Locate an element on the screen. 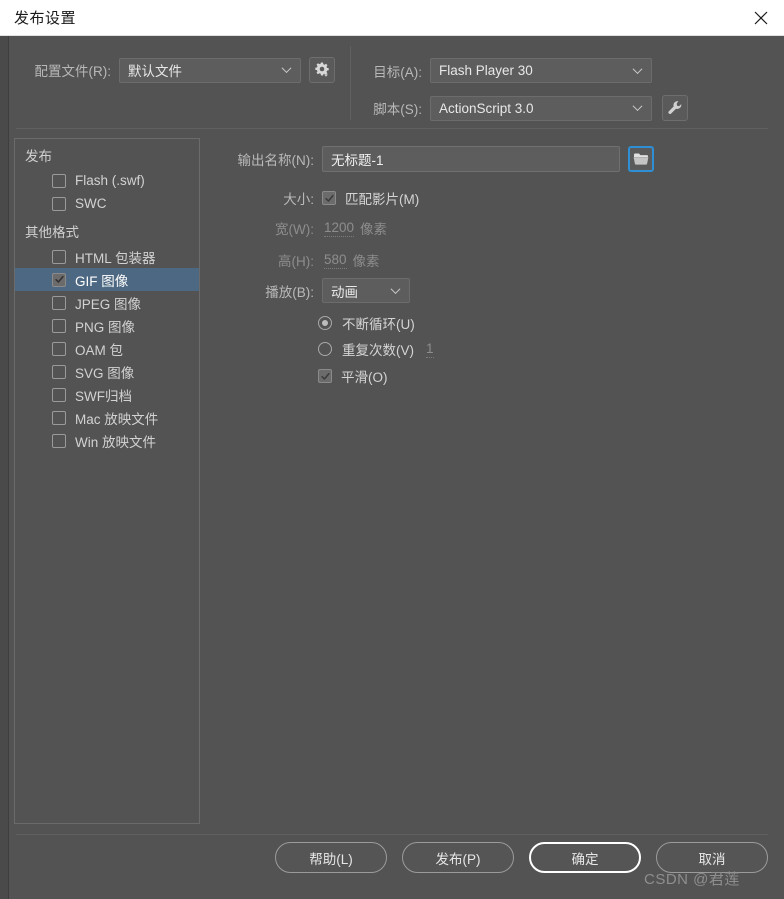 This screenshot has height=899, width=784. cancel-button: 取消 is located at coordinates (712, 857).